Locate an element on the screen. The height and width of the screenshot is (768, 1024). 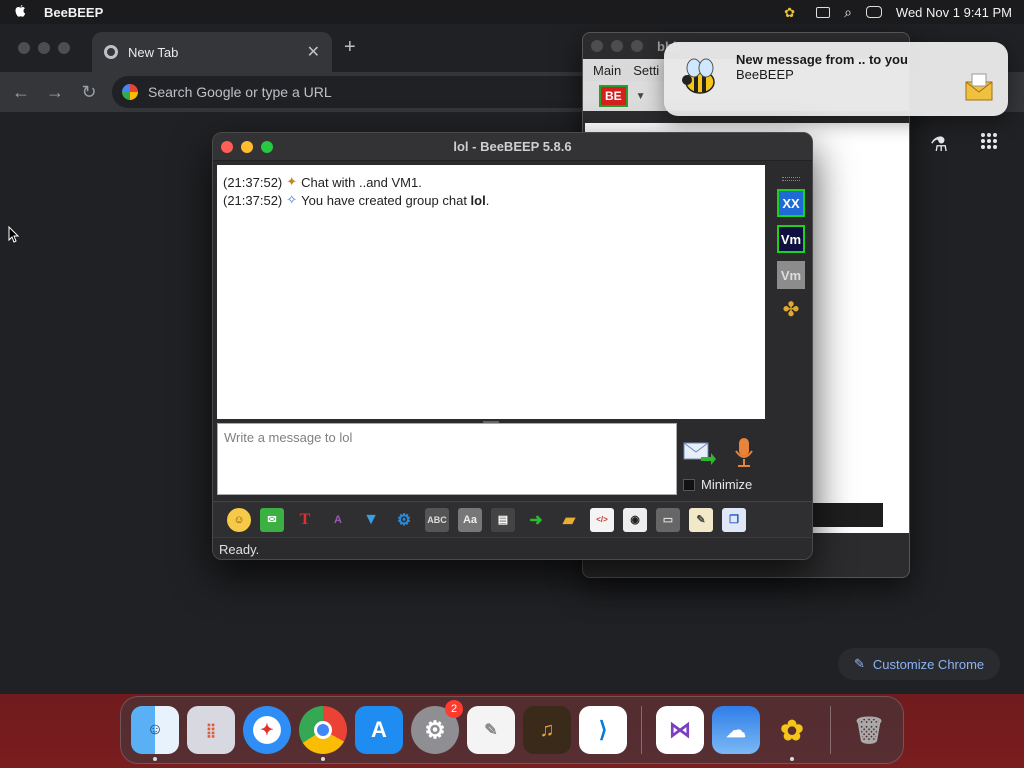
send-file-icon: ➜ is located at coordinates (536, 520).